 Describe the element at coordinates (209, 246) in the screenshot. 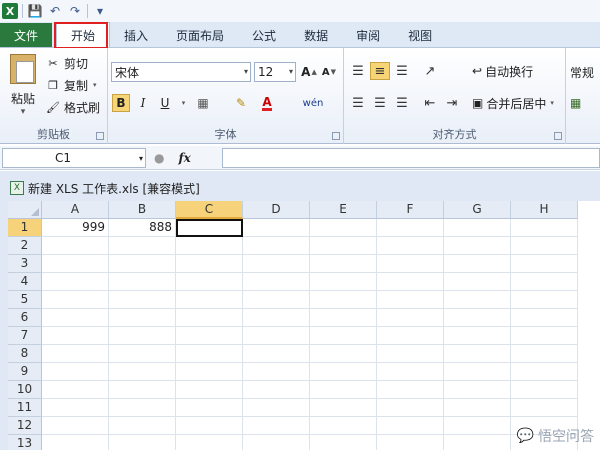

I see `cell-c2` at that location.